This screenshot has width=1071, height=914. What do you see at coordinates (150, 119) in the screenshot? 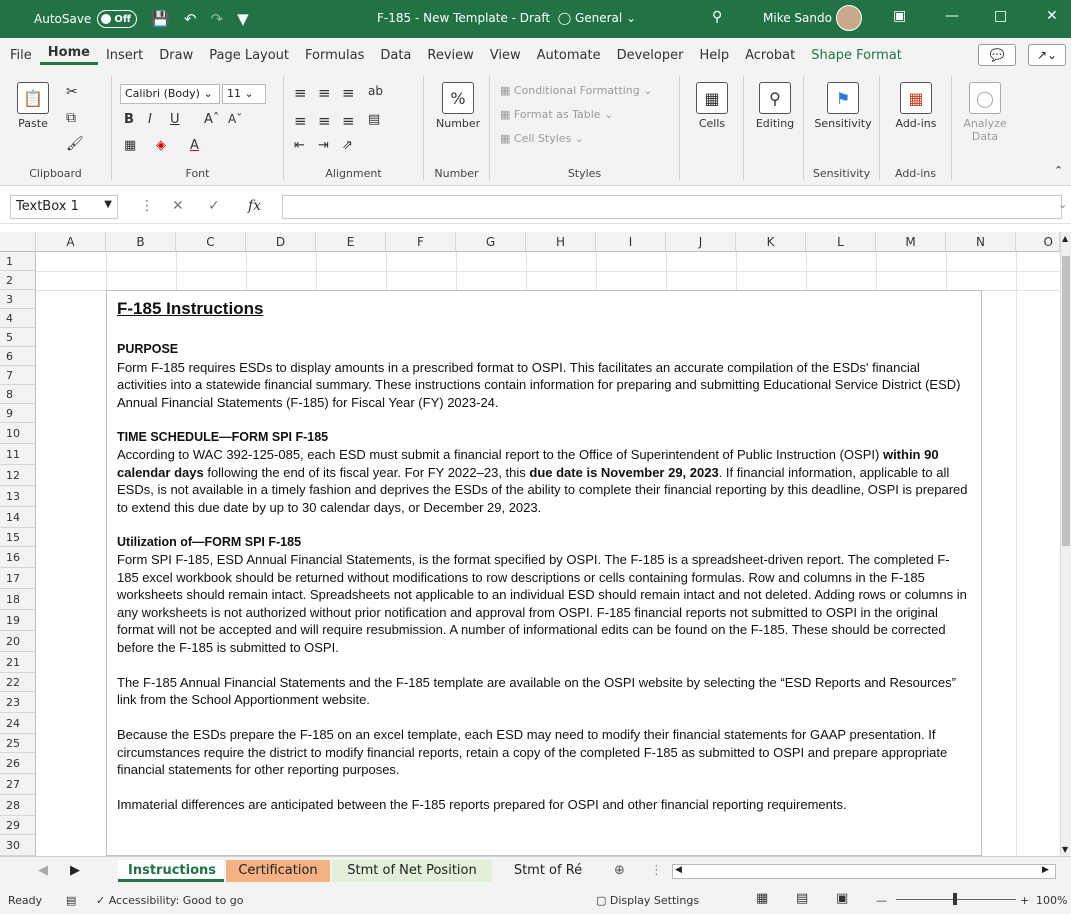
I see `italic-button: I` at bounding box center [150, 119].